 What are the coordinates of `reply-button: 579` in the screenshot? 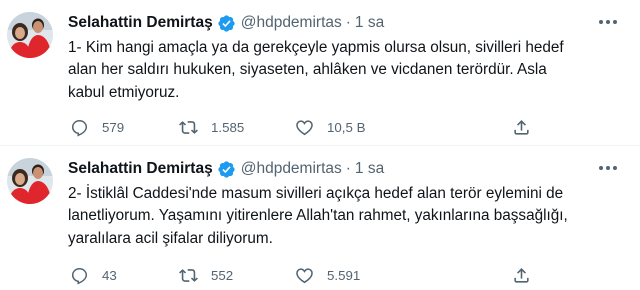 It's located at (96, 127).